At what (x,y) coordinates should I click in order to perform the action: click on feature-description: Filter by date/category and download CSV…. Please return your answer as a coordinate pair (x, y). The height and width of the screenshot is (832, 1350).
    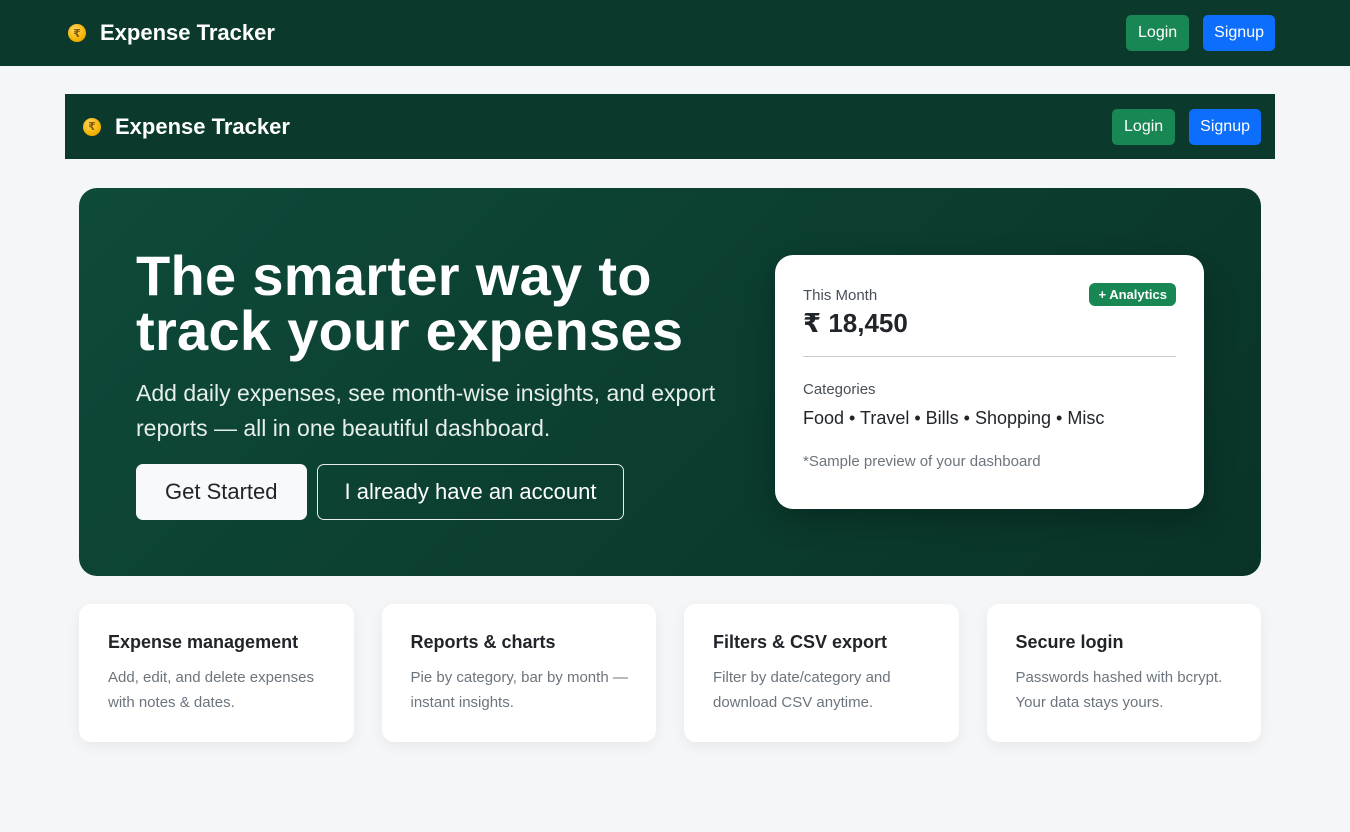
    Looking at the image, I should click on (802, 690).